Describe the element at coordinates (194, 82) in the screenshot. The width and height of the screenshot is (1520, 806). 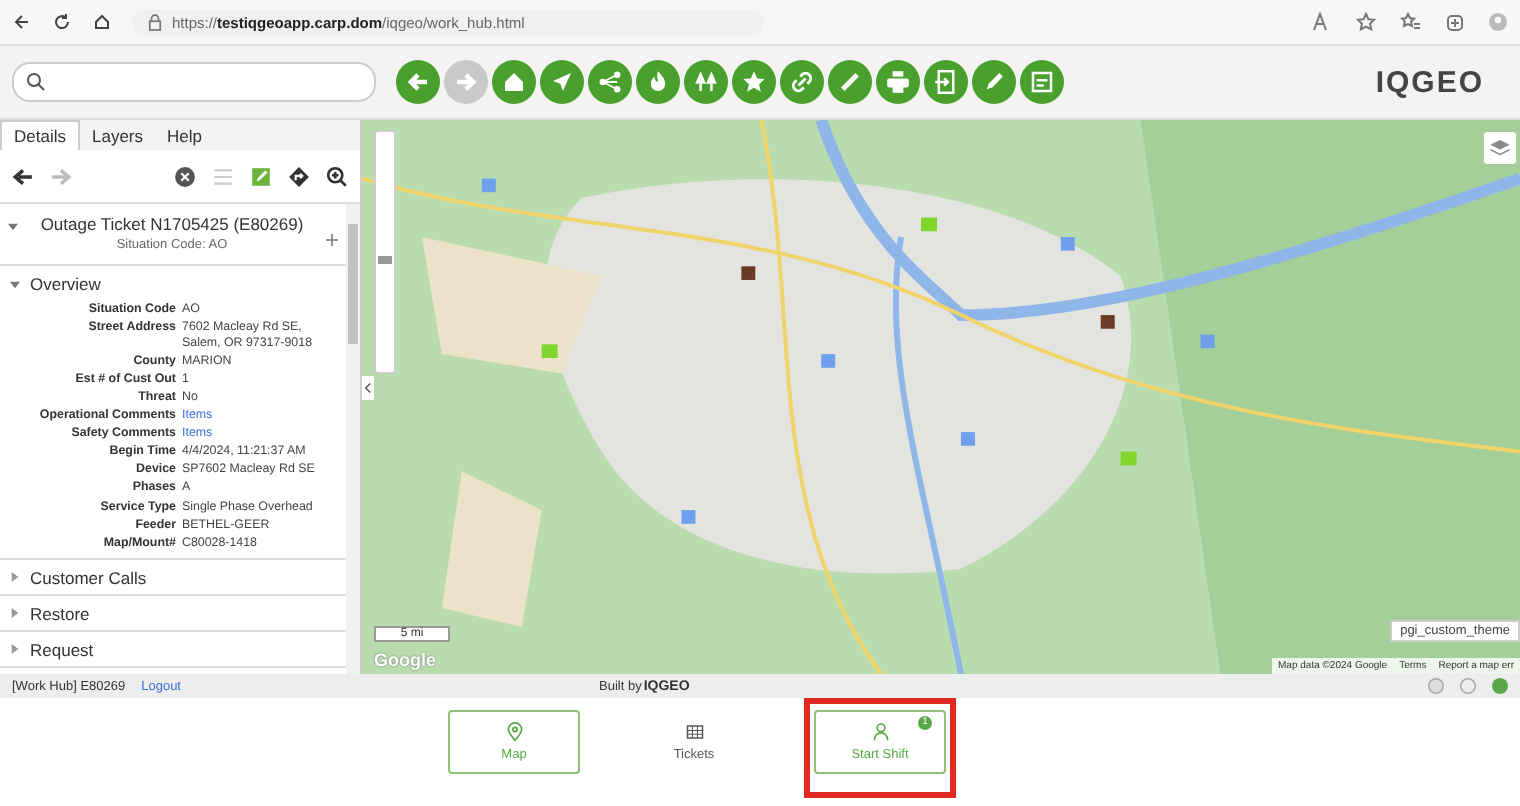
I see `search-field` at that location.